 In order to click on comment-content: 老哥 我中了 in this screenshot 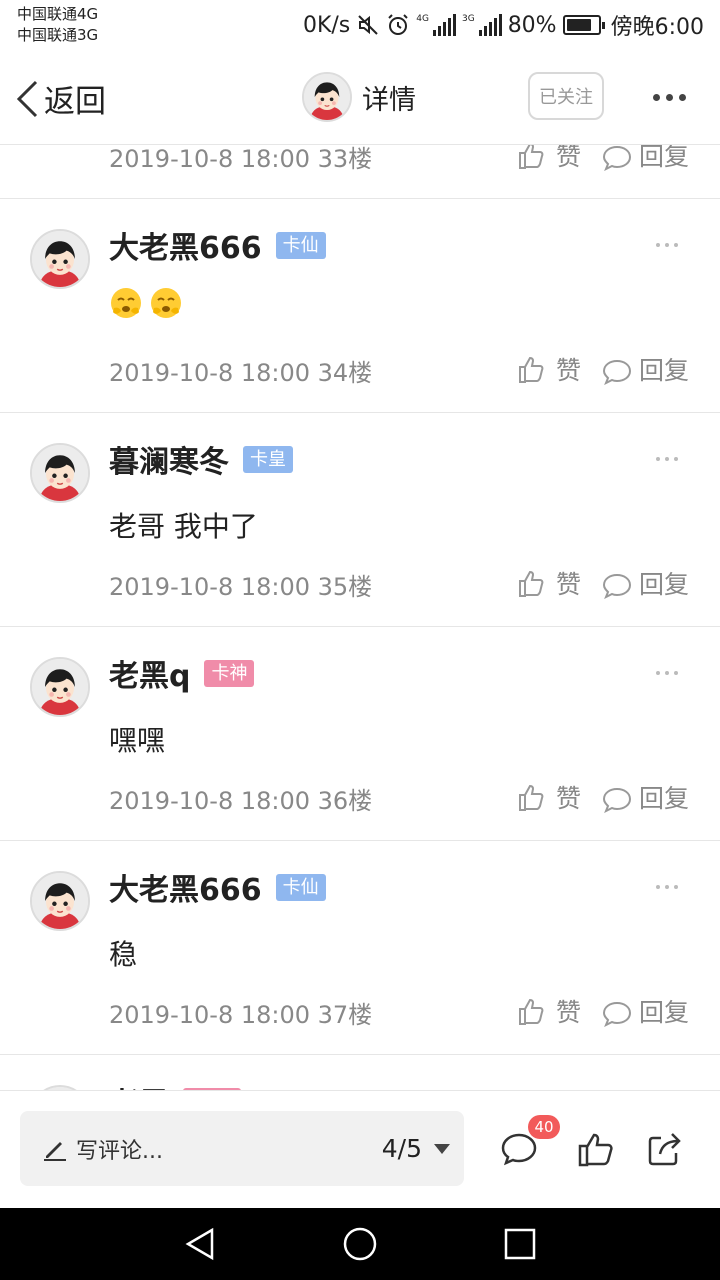, I will do `click(183, 526)`.